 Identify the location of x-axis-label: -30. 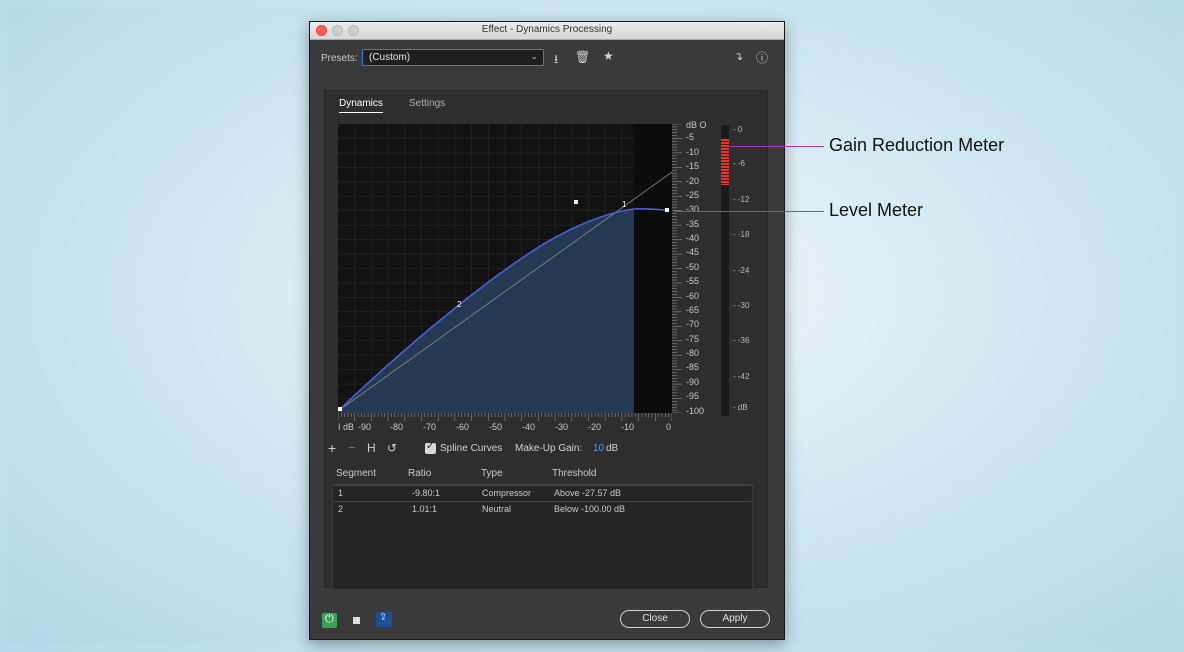
(562, 427).